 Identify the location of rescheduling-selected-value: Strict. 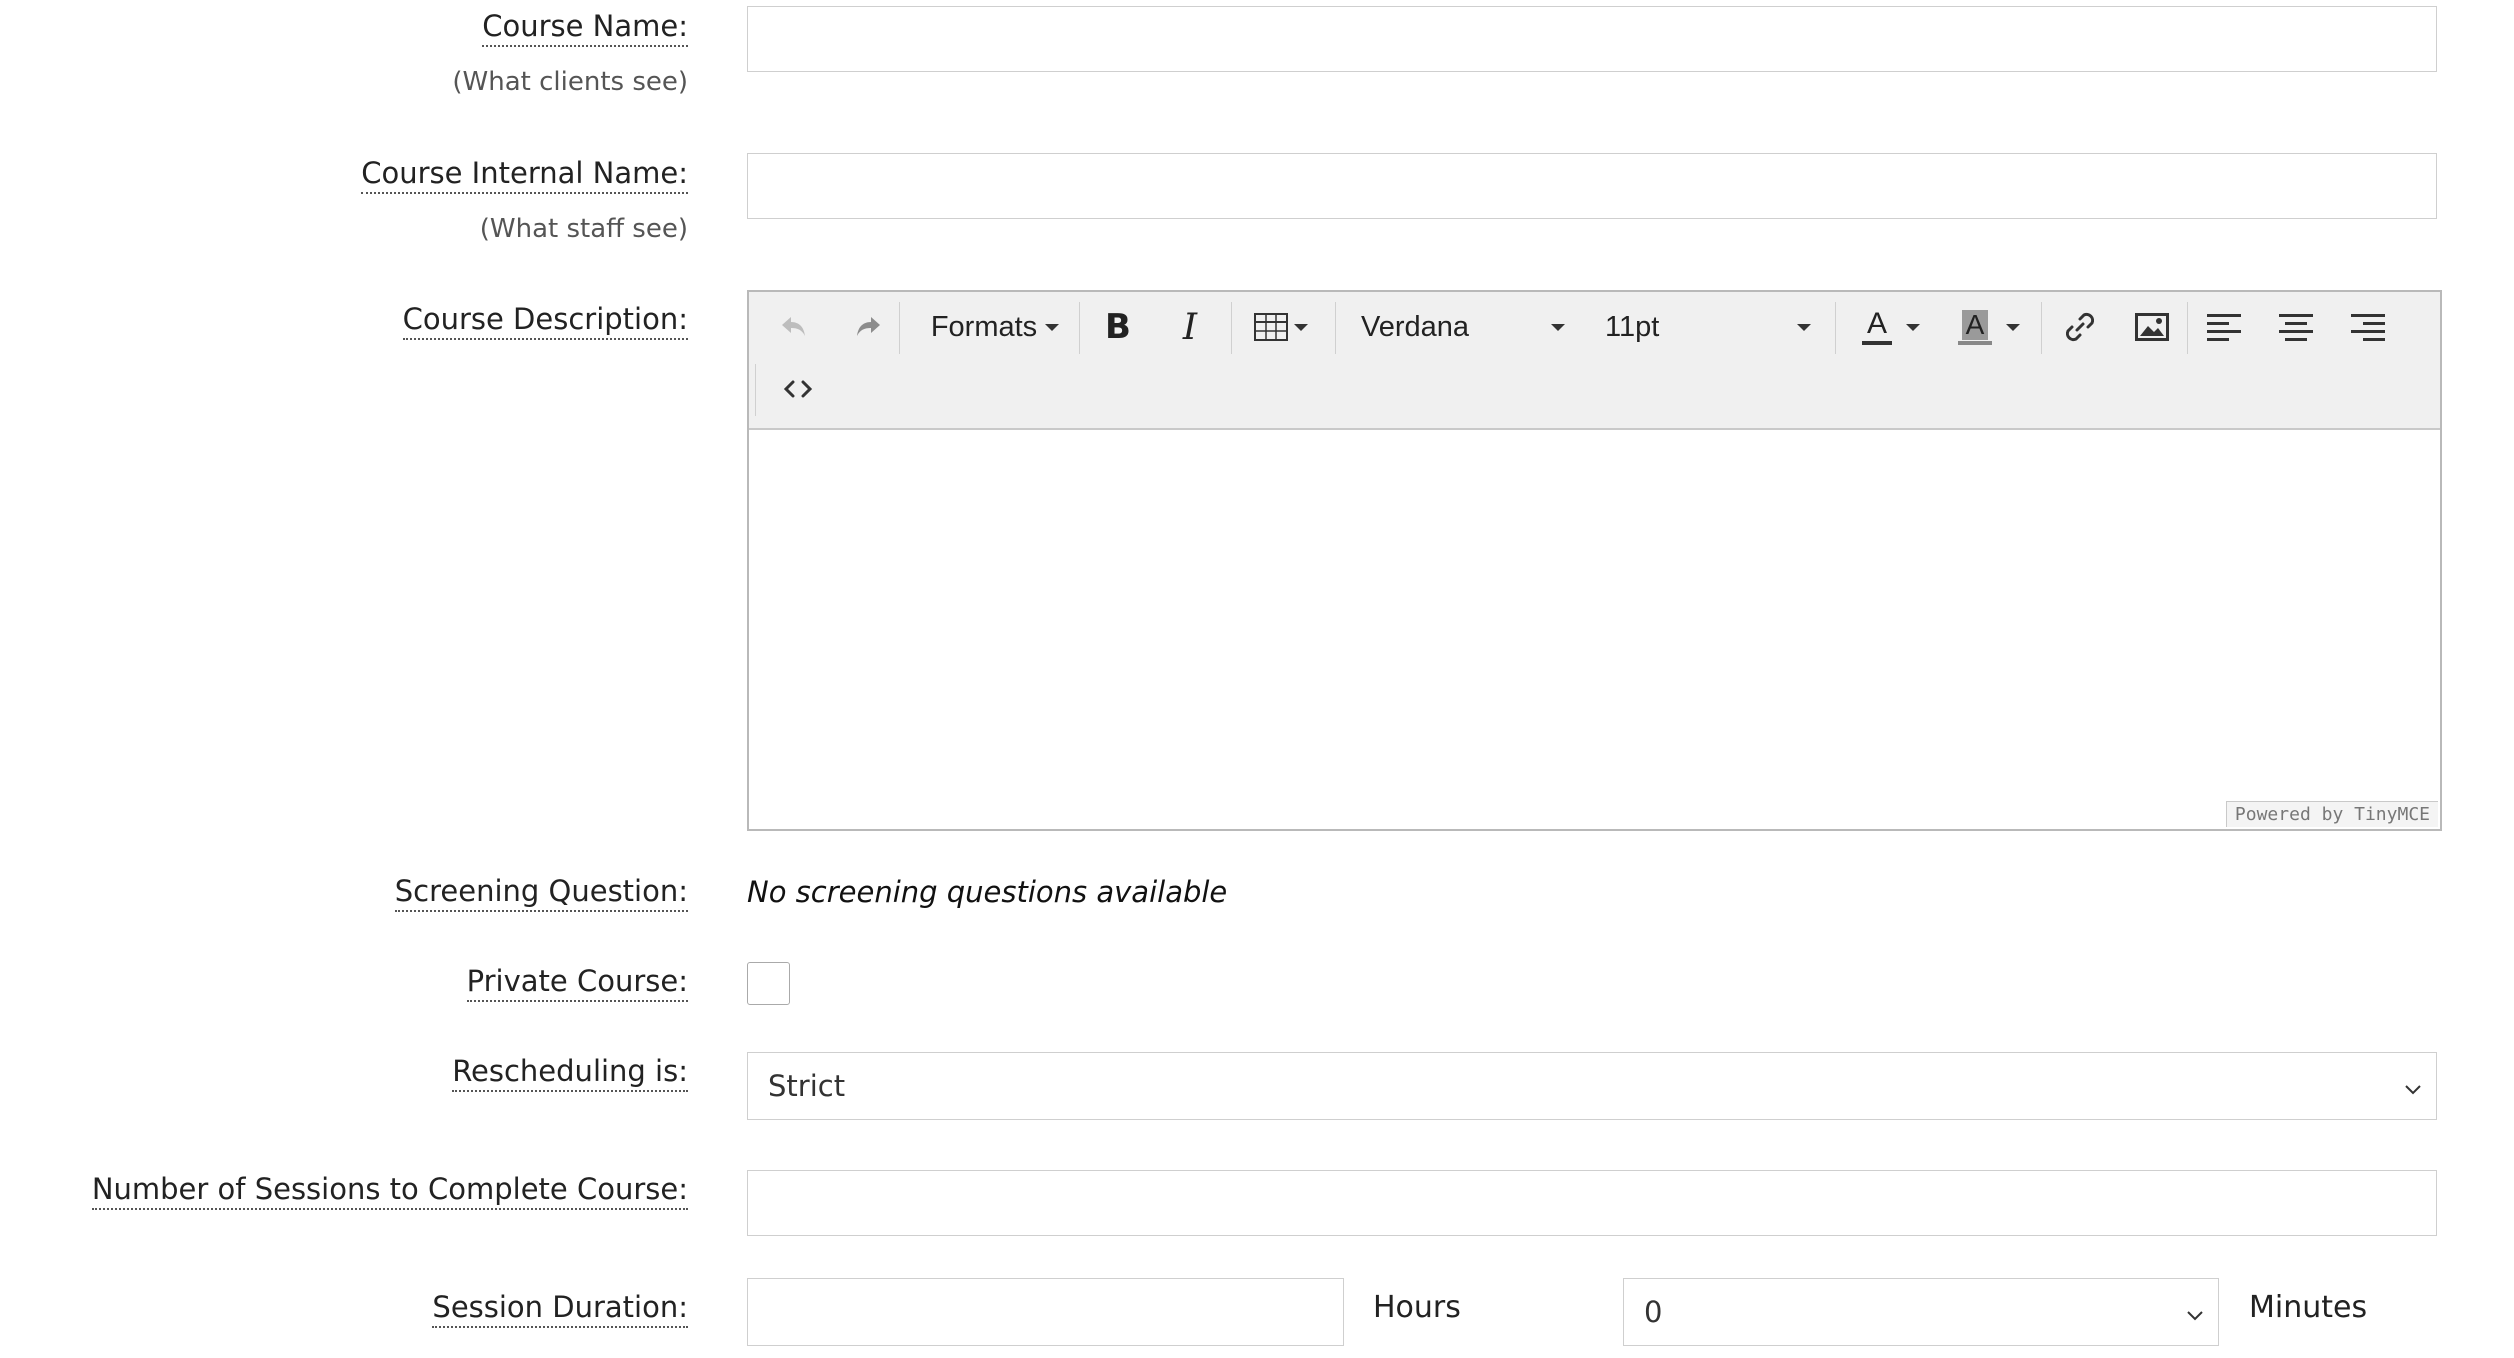
(807, 1086).